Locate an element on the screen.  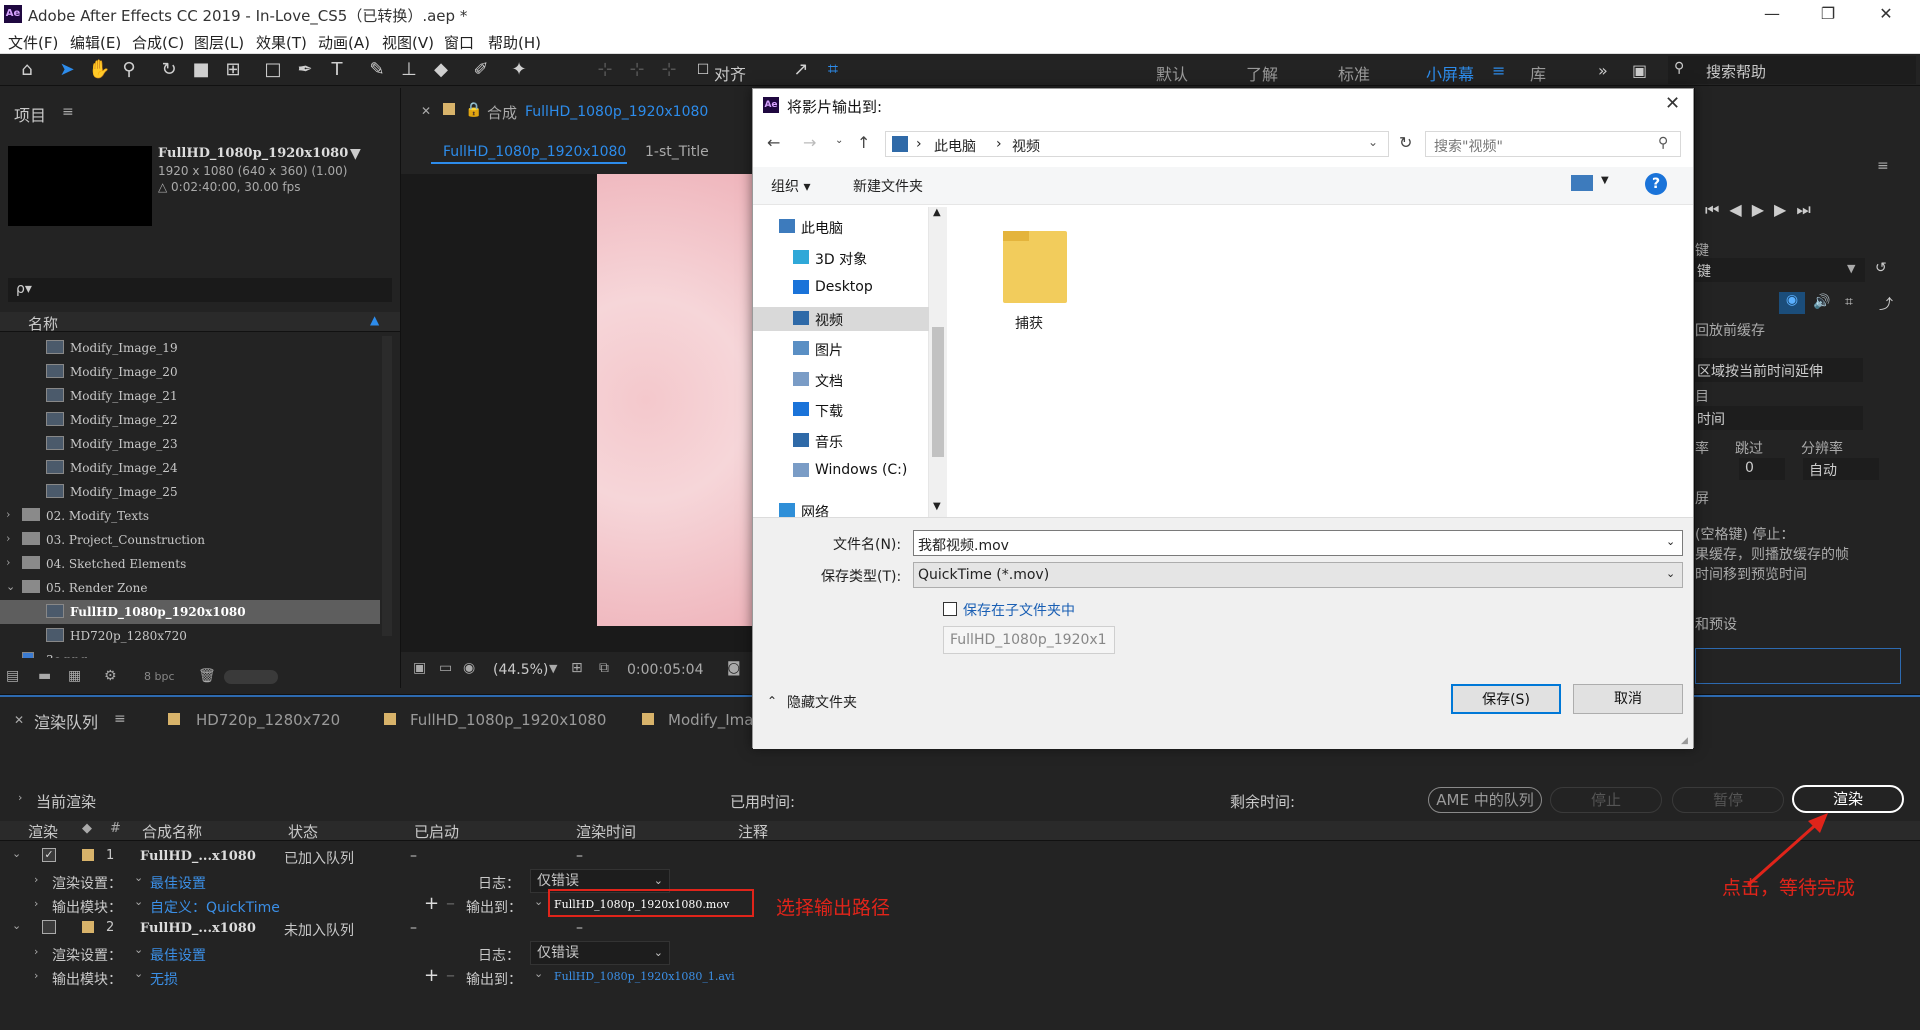
remove-output-icon: – is located at coordinates (450, 903).